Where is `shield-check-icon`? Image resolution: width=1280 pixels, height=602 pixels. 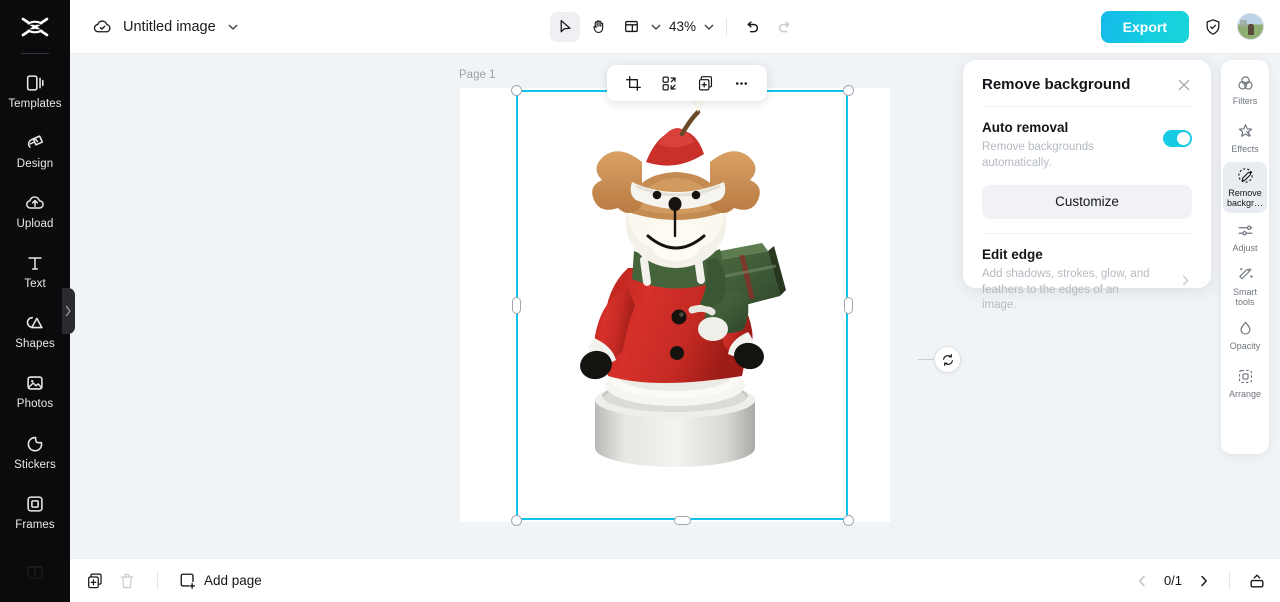
shield-check-icon is located at coordinates (1213, 27).